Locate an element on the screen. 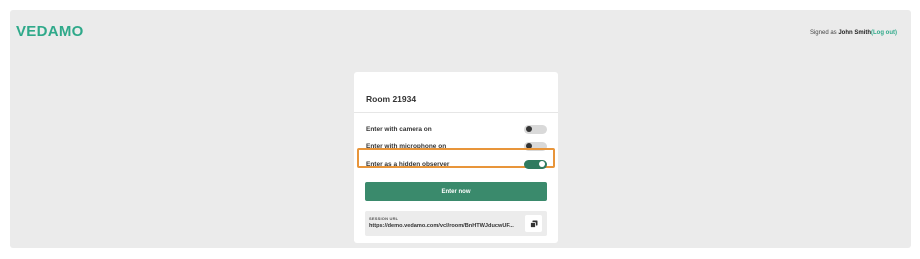 This screenshot has height=259, width=920. signed-in-status: Signed as John Smith(Log out) is located at coordinates (853, 33).